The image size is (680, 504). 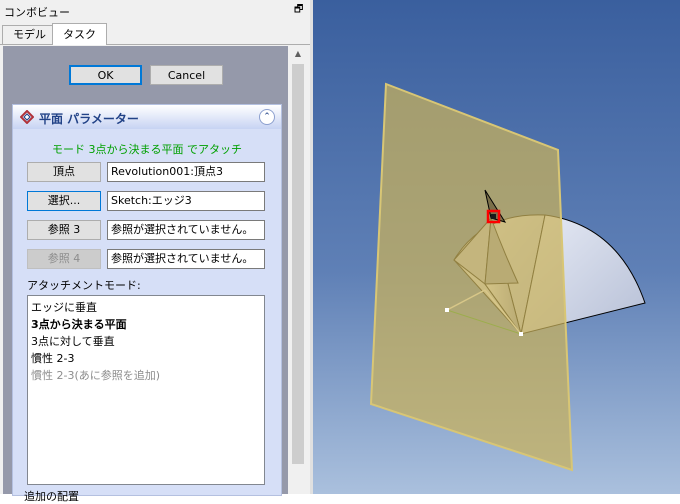 I want to click on panel-header: 平面 パラメーター ⌃, so click(x=147, y=117).